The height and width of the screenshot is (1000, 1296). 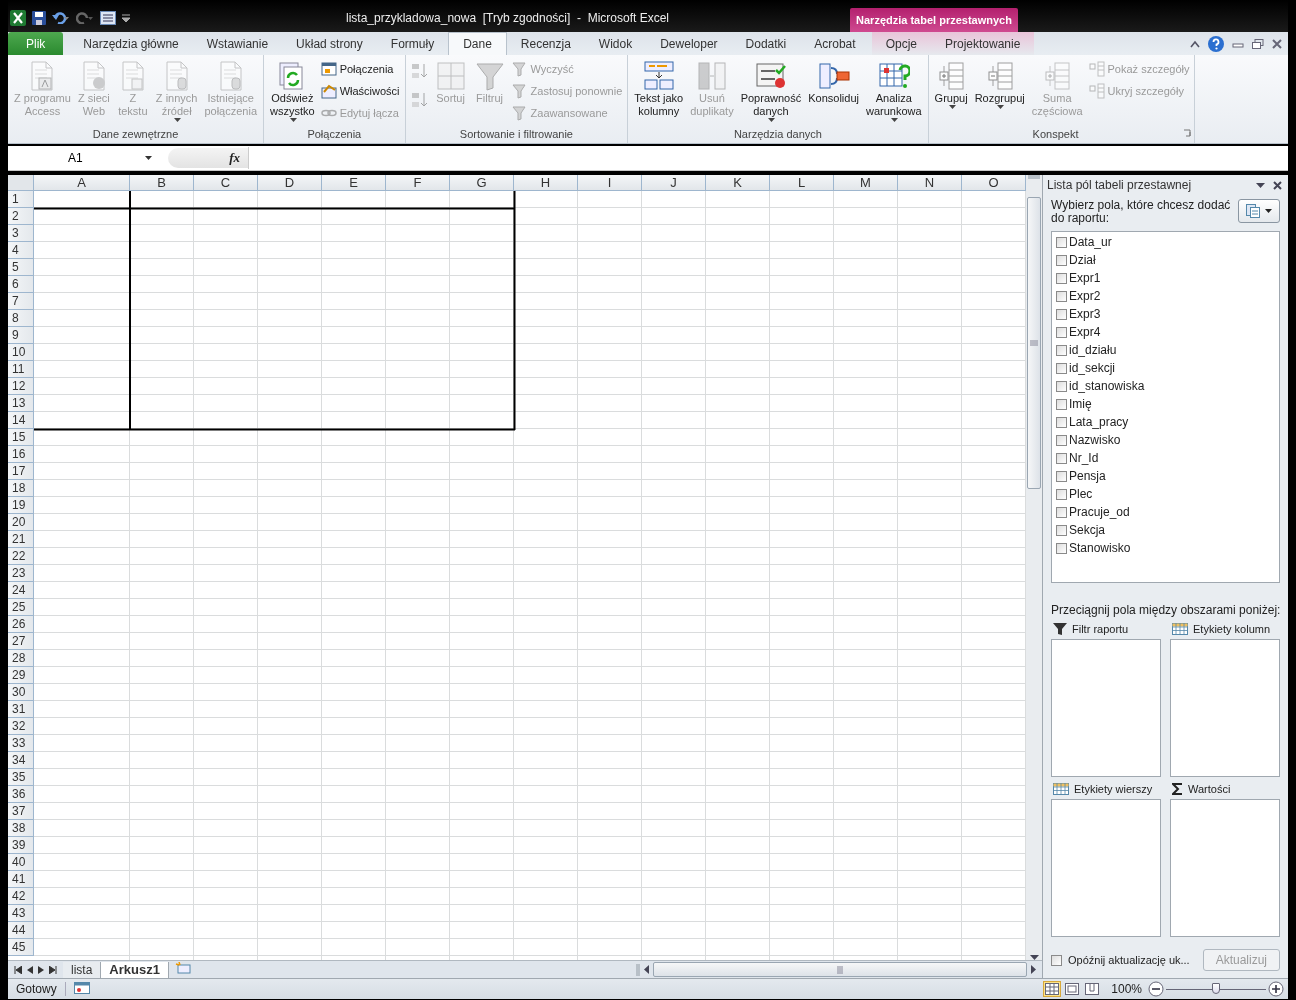 I want to click on column-header: H, so click(x=546, y=183).